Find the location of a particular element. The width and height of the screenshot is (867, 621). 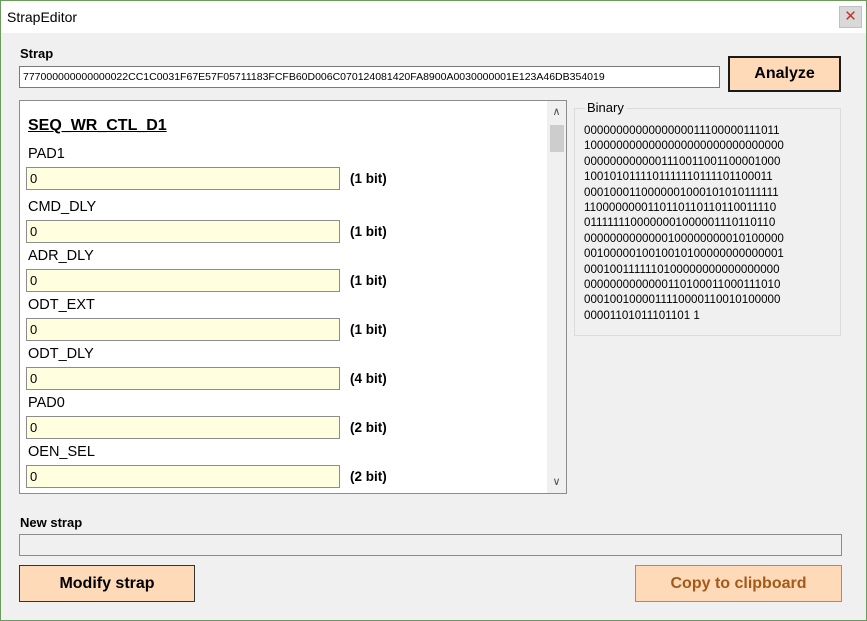

field-label: PAD0 is located at coordinates (46, 403).